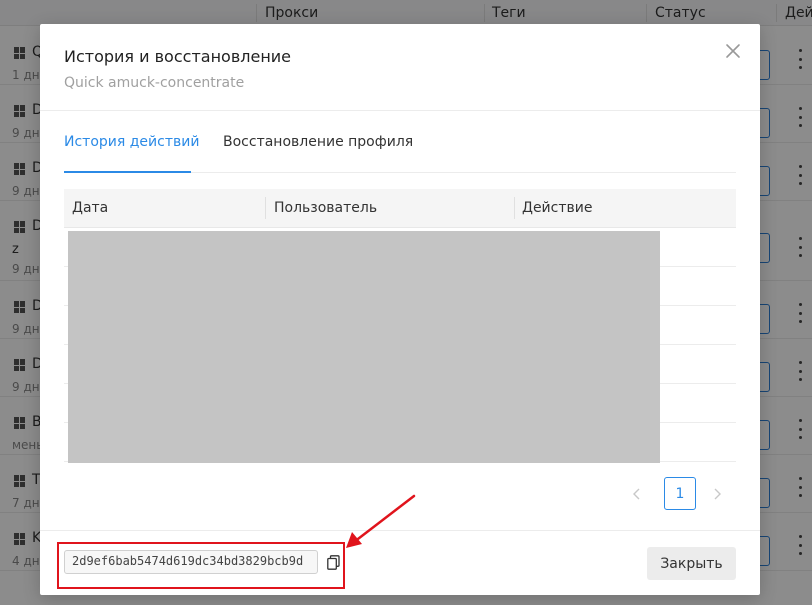 This screenshot has height=605, width=812. What do you see at coordinates (691, 563) in the screenshot?
I see `close-button: Закрыть` at bounding box center [691, 563].